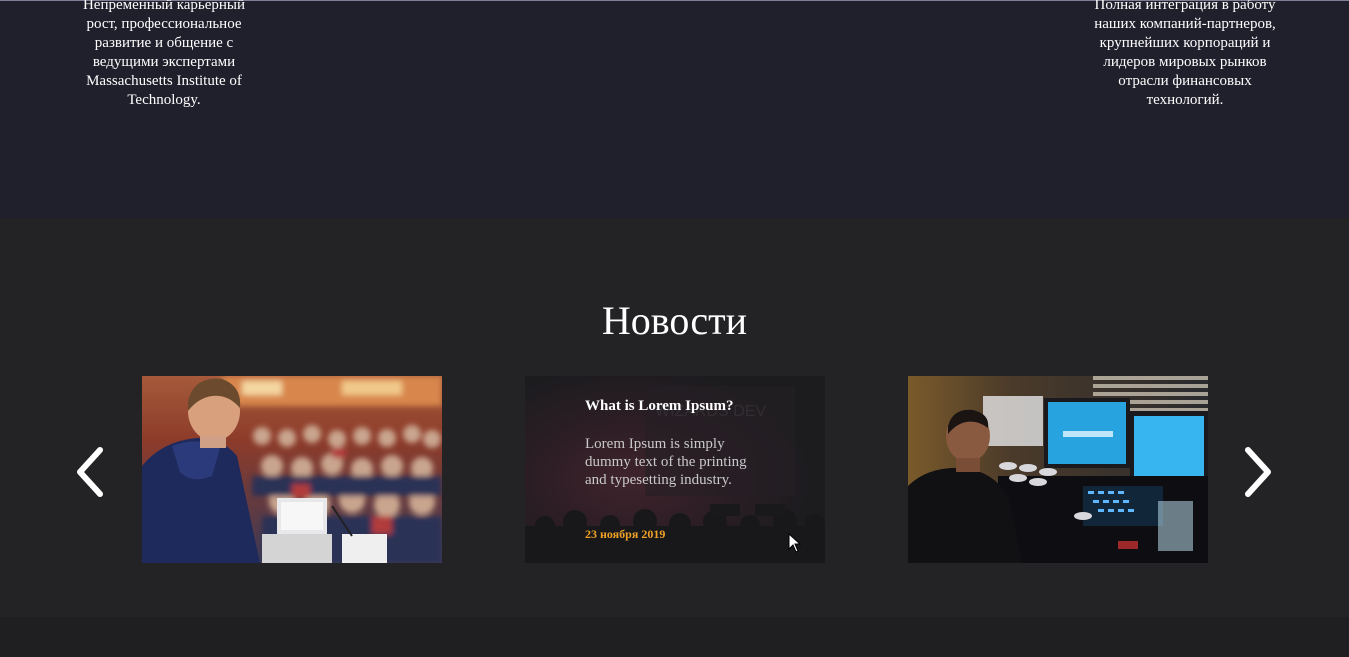 Image resolution: width=1349 pixels, height=657 pixels. Describe the element at coordinates (685, 406) in the screenshot. I see `card-headline: What is Lorem Ipsum?` at that location.